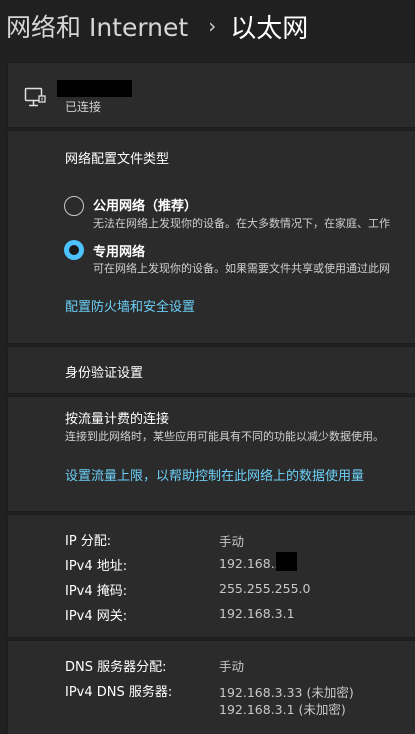  I want to click on public-network-label: 公用网络（推荐）, so click(145, 204).